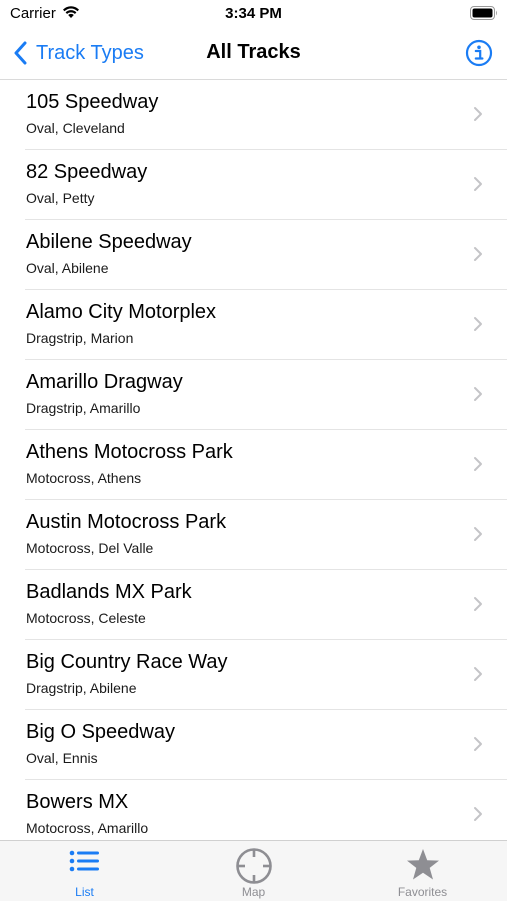 This screenshot has width=507, height=901. What do you see at coordinates (100, 732) in the screenshot?
I see `track-name: Big O Speedway` at bounding box center [100, 732].